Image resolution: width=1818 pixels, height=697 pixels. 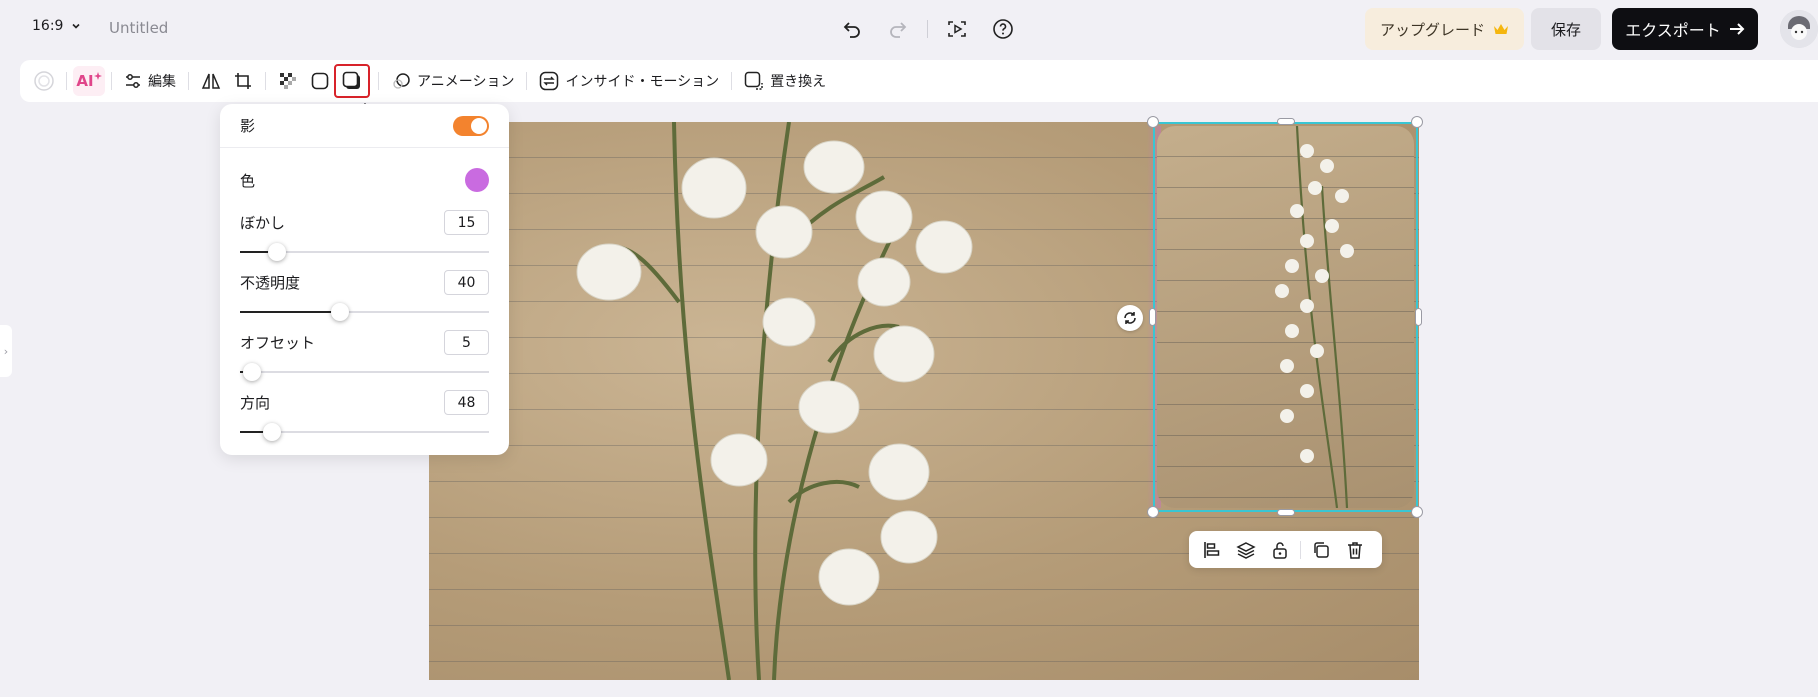 I want to click on color-picker-button, so click(x=44, y=81).